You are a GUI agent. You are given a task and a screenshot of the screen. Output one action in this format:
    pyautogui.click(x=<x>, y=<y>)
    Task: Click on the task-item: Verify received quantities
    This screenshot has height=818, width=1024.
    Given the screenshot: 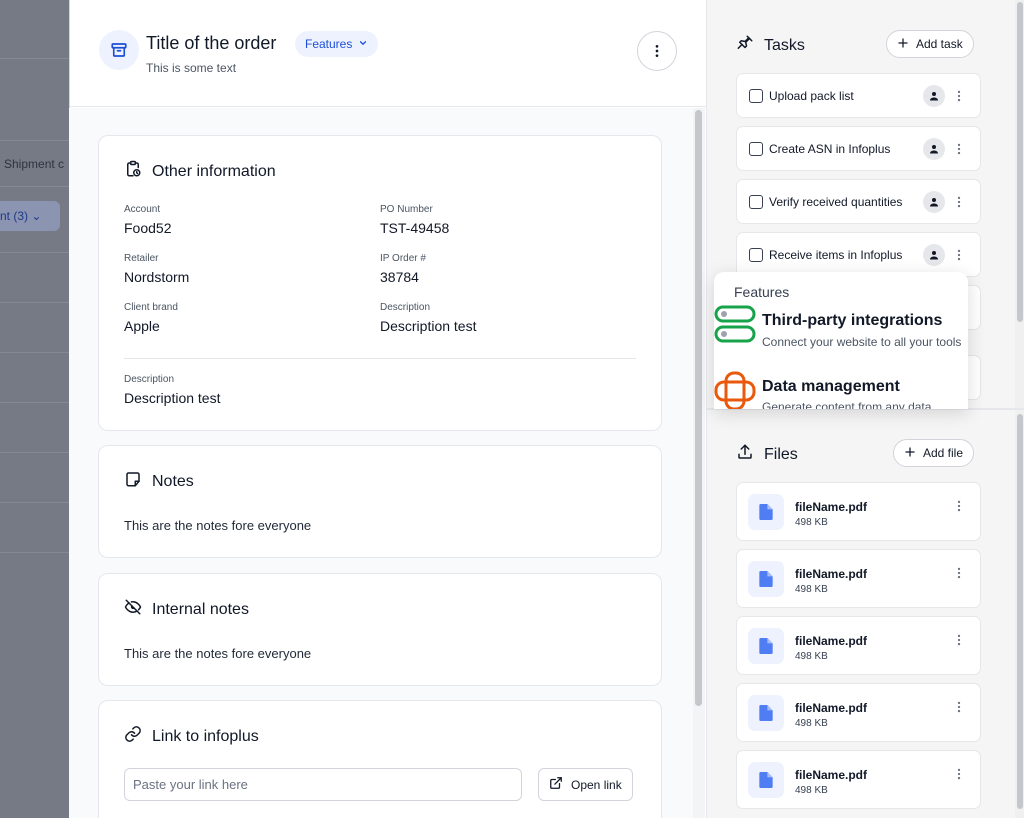 What is the action you would take?
    pyautogui.click(x=858, y=201)
    